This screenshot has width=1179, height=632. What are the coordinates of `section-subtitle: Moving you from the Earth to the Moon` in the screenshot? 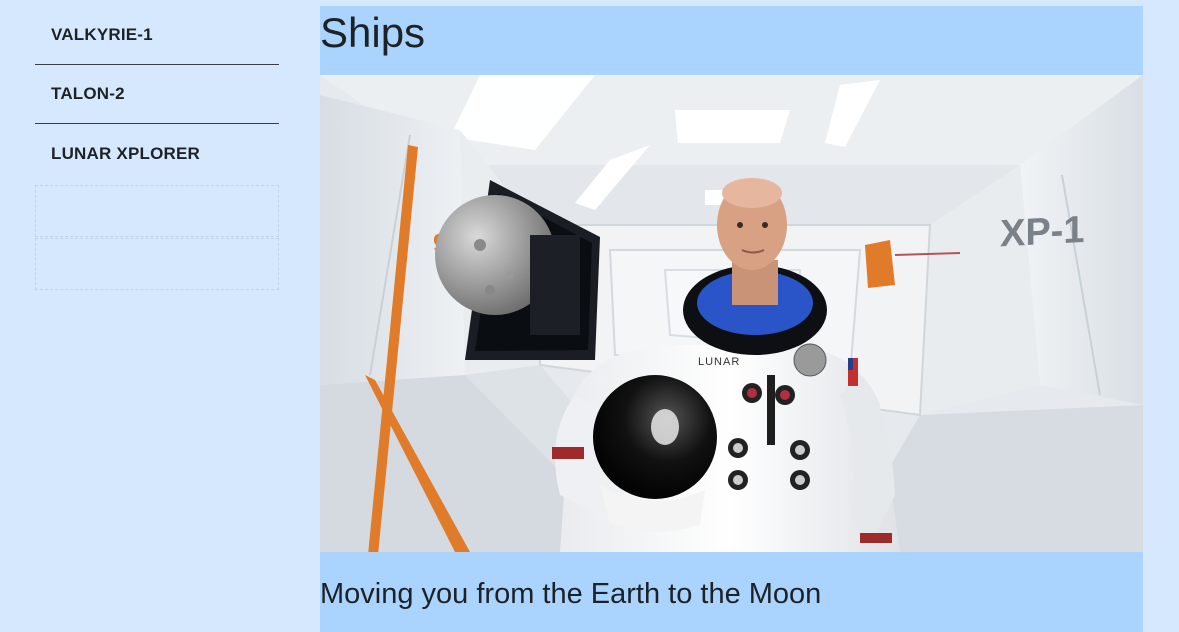 It's located at (571, 594).